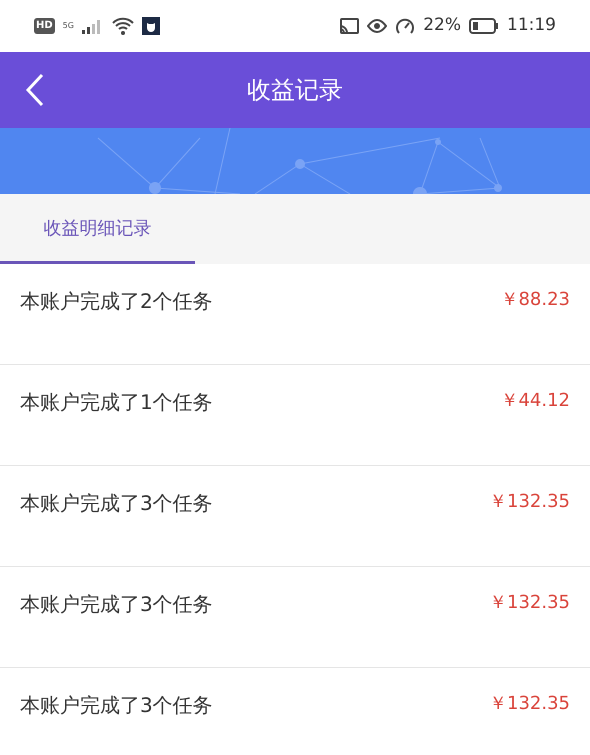 The height and width of the screenshot is (755, 590). Describe the element at coordinates (535, 401) in the screenshot. I see `record-amount: ￥44.12` at that location.